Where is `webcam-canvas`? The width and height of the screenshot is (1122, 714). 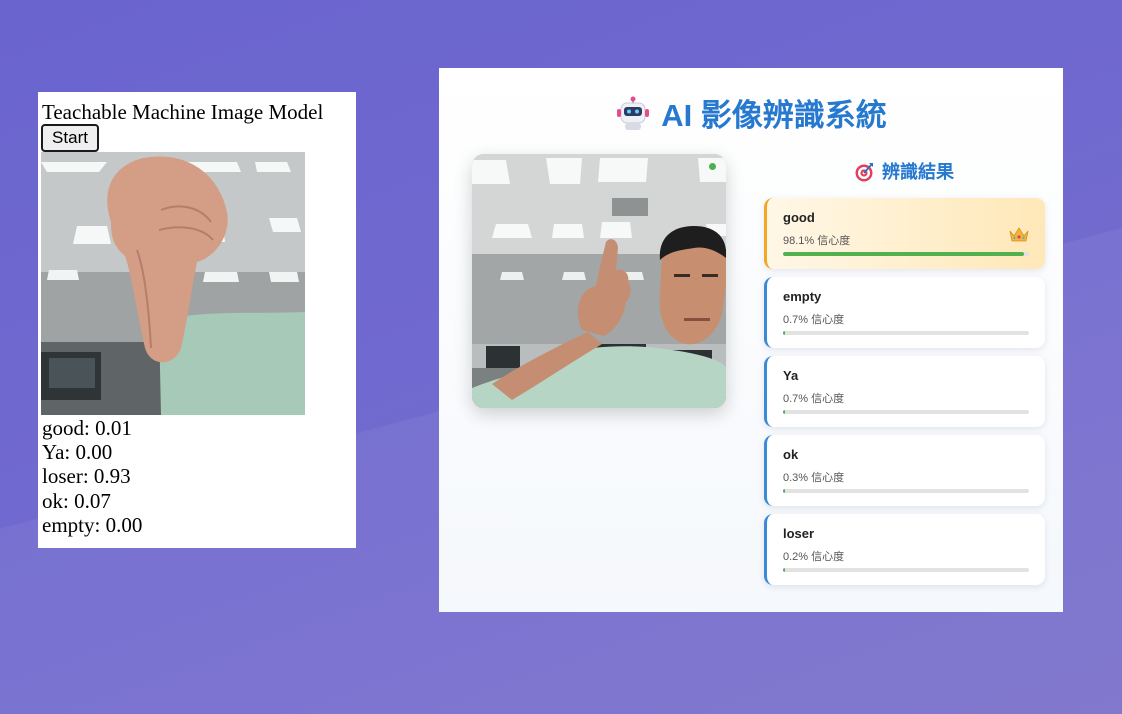
webcam-canvas is located at coordinates (173, 283).